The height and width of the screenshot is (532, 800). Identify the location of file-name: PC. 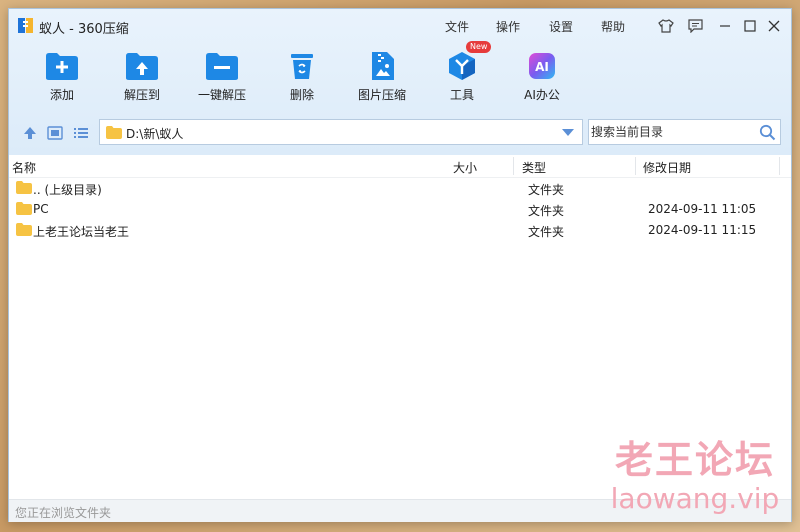
(41, 209).